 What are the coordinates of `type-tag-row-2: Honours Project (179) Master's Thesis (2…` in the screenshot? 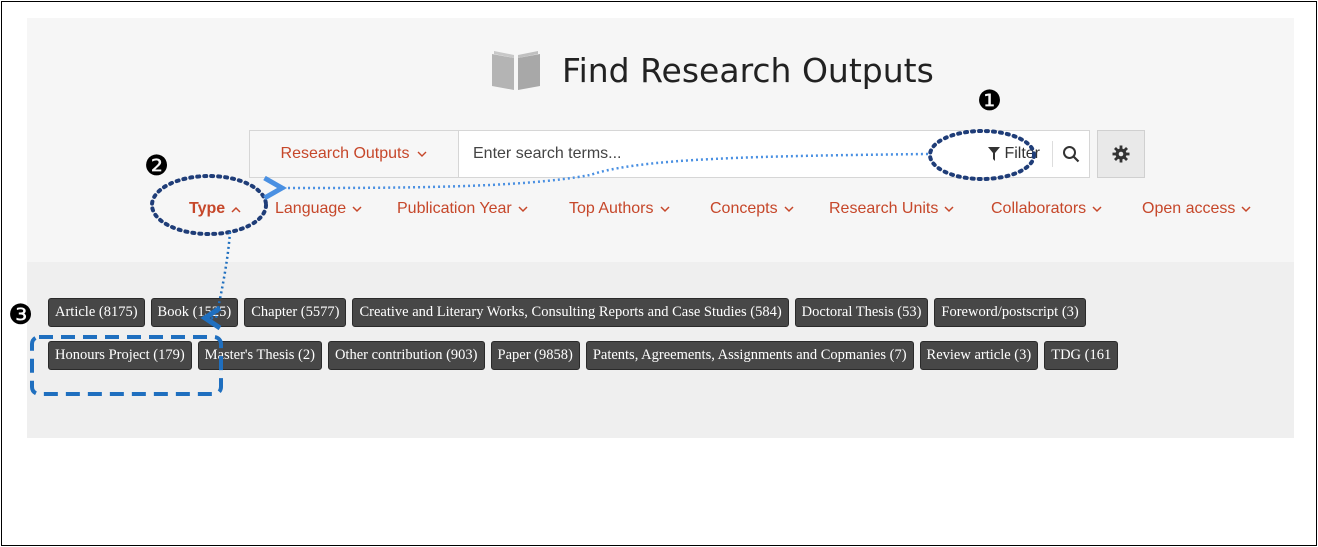 It's located at (583, 355).